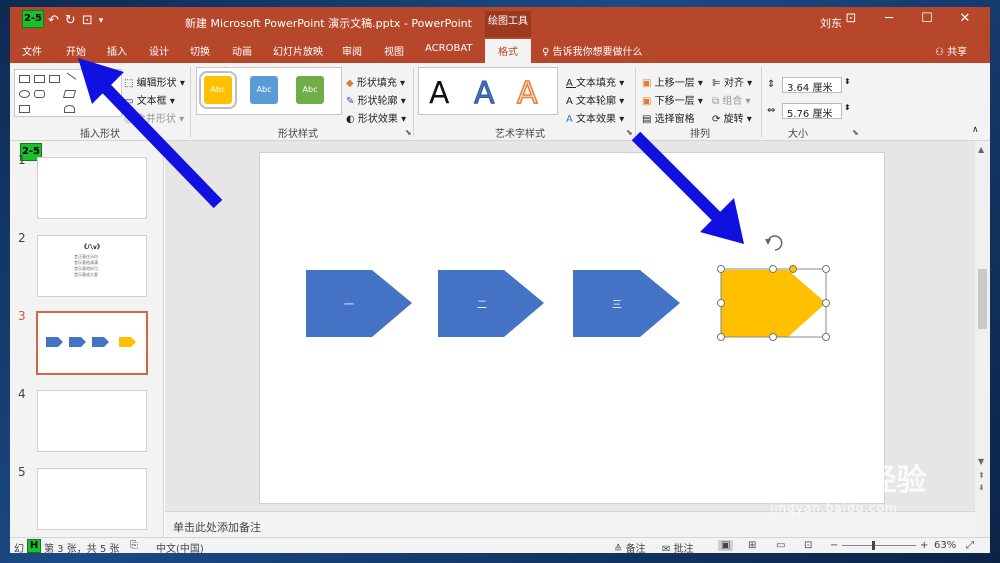 The image size is (1000, 563). Describe the element at coordinates (798, 134) in the screenshot. I see `size-group-label: 大小` at that location.